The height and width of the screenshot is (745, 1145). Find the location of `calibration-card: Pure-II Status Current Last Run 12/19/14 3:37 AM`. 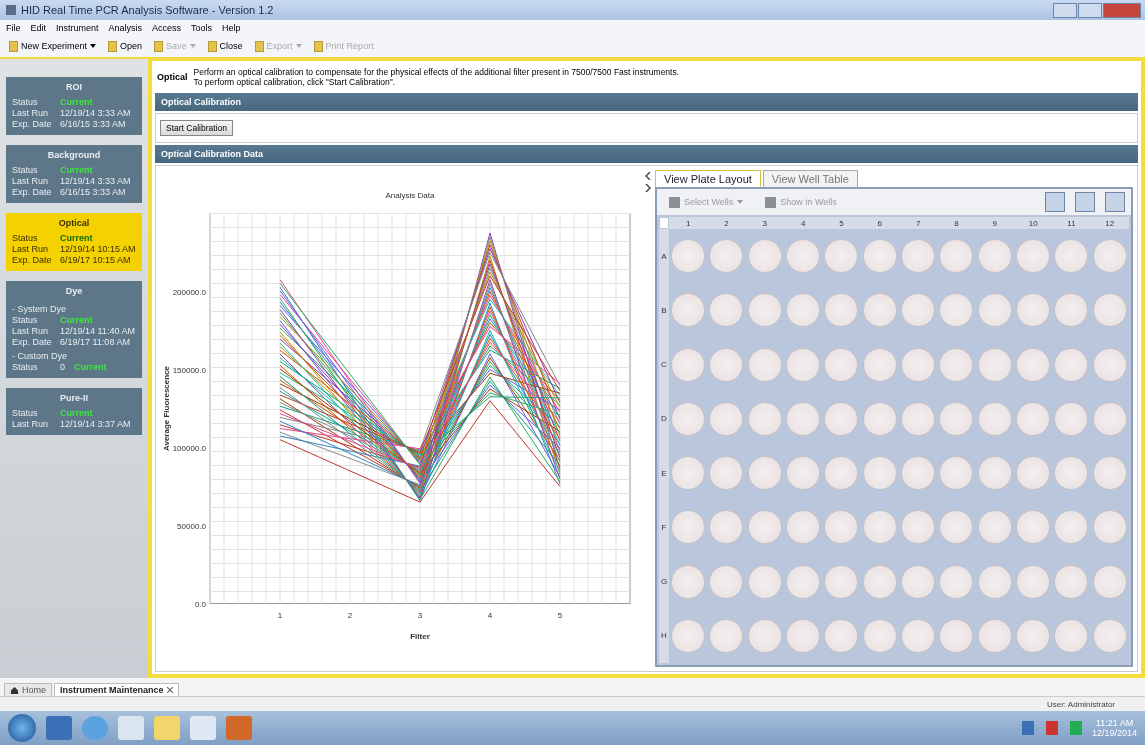

calibration-card: Pure-II Status Current Last Run 12/19/14 3:37 AM is located at coordinates (74, 411).